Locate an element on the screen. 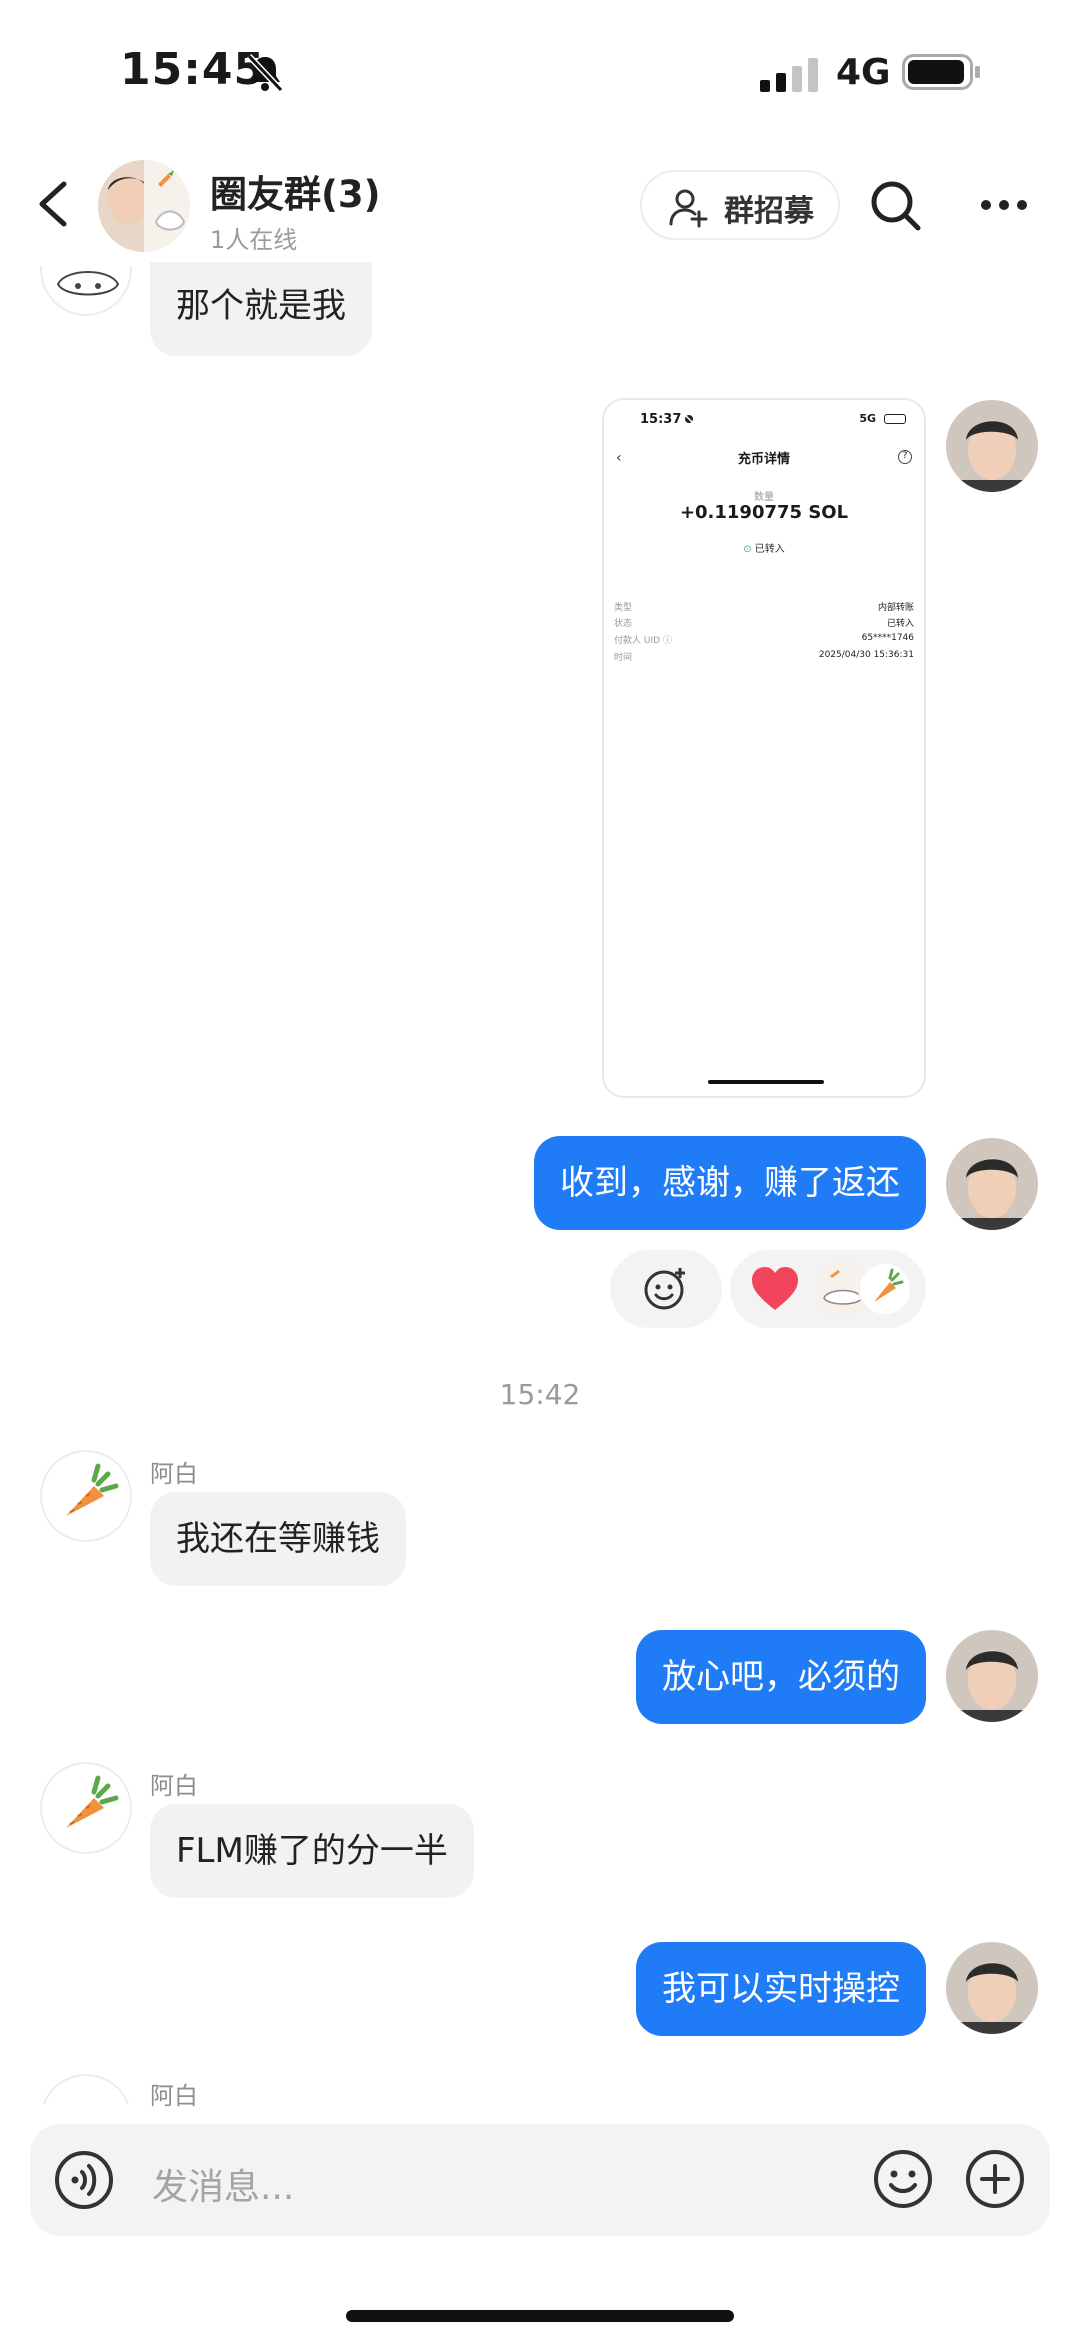 The width and height of the screenshot is (1080, 2341). shot-network: 5G is located at coordinates (867, 418).